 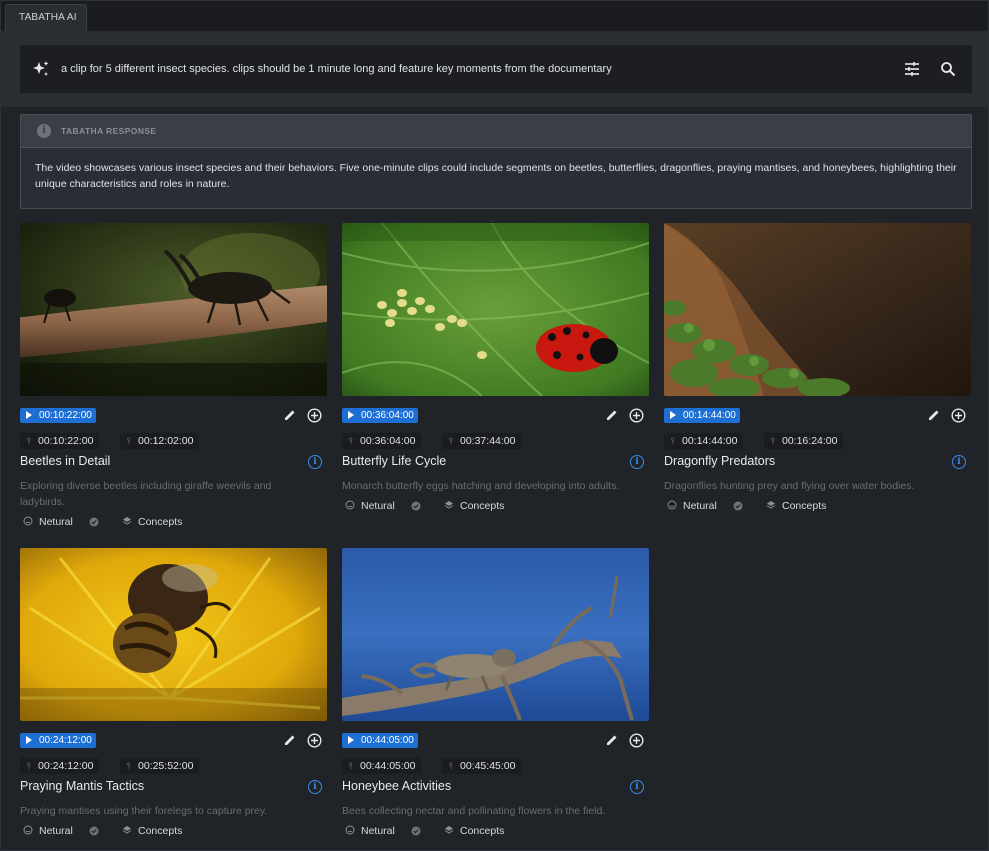 I want to click on sparkle-icon, so click(x=41, y=68).